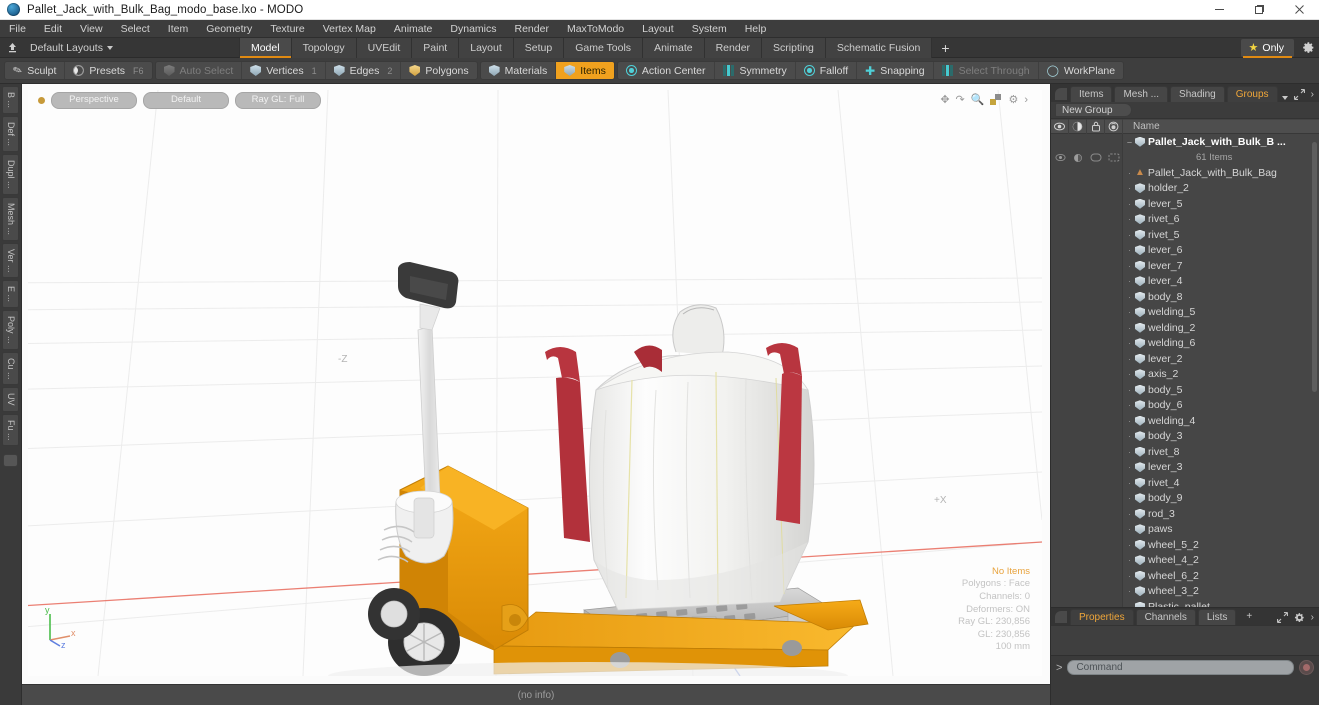 The width and height of the screenshot is (1319, 705). What do you see at coordinates (978, 100) in the screenshot?
I see `zoom-icon: 🔍` at bounding box center [978, 100].